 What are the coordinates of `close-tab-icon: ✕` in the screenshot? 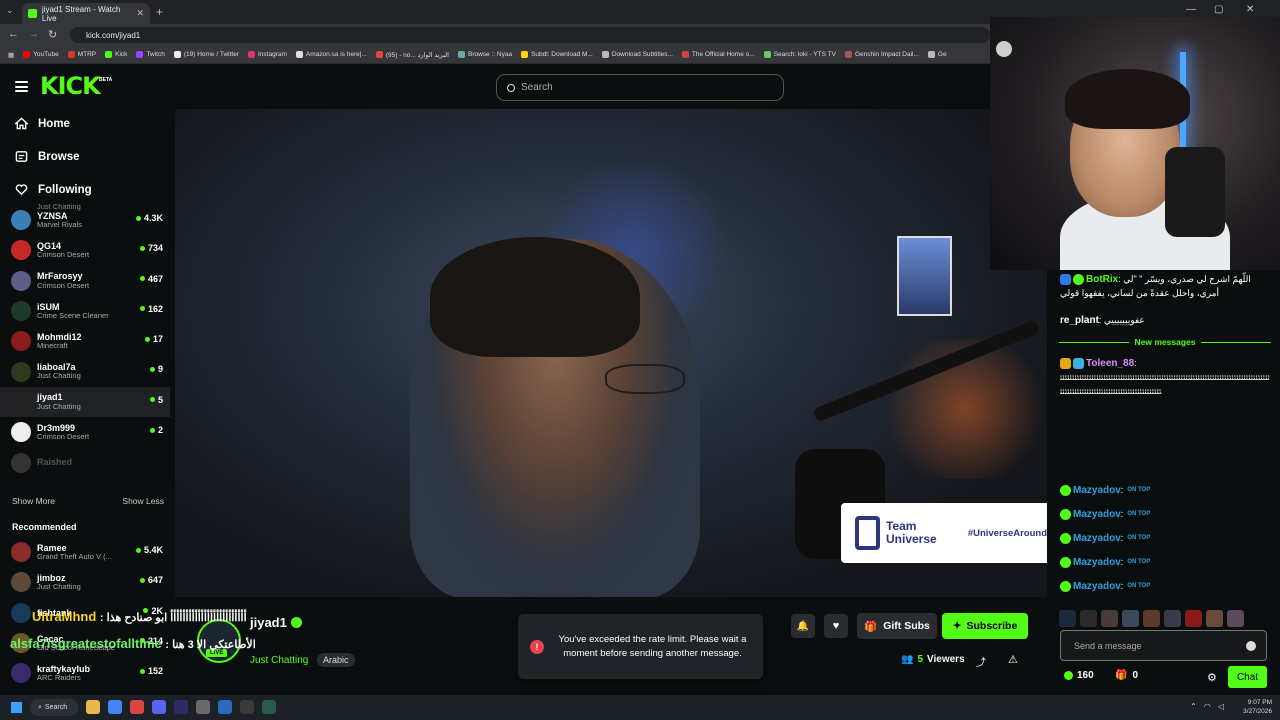 It's located at (140, 13).